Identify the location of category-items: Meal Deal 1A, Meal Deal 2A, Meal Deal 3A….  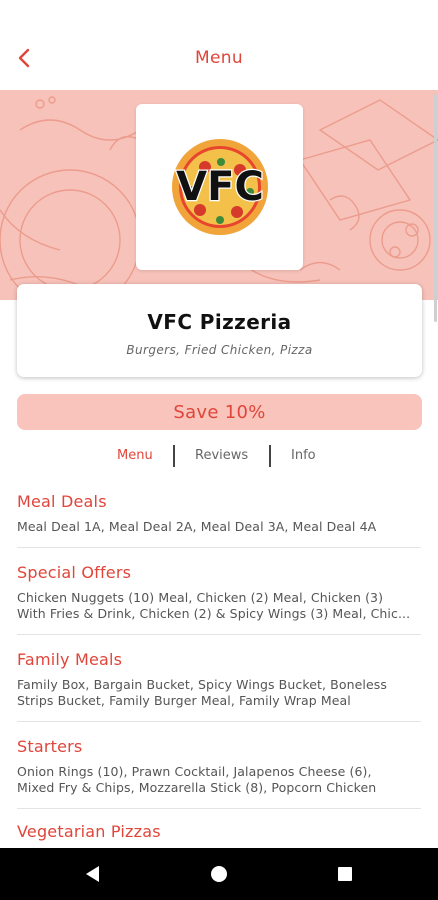
(219, 527).